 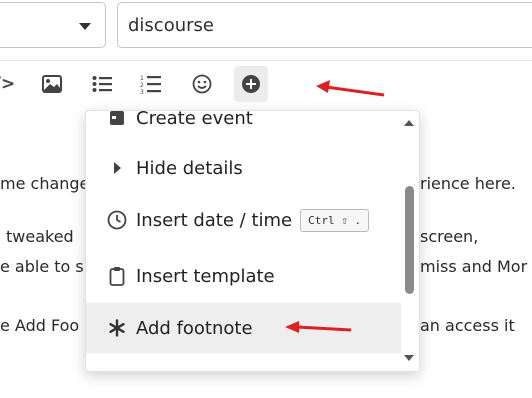 I want to click on body-text: screen,, so click(x=449, y=236).